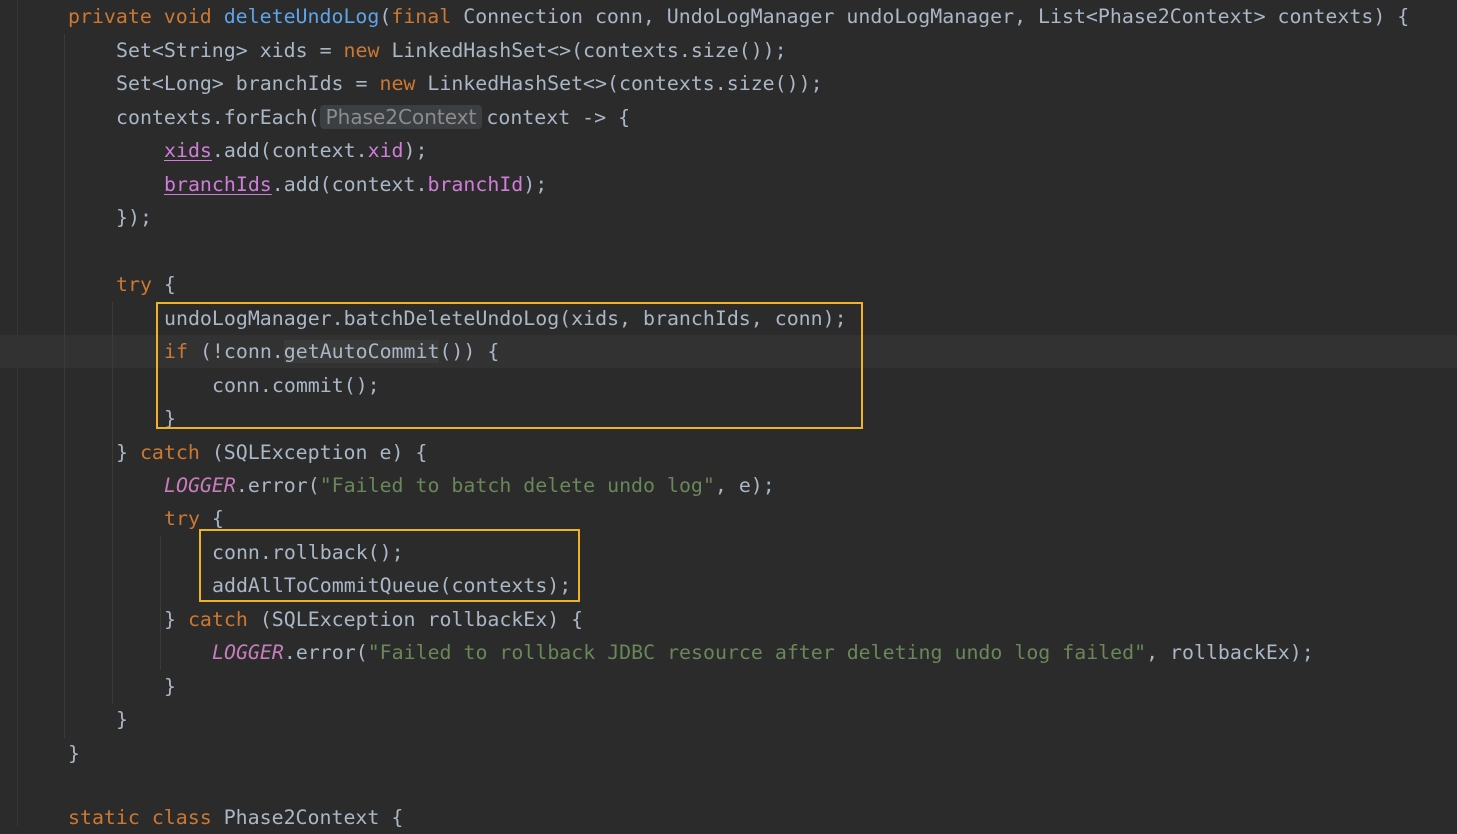 The image size is (1457, 834). Describe the element at coordinates (385, 16) in the screenshot. I see `code-token: (` at that location.